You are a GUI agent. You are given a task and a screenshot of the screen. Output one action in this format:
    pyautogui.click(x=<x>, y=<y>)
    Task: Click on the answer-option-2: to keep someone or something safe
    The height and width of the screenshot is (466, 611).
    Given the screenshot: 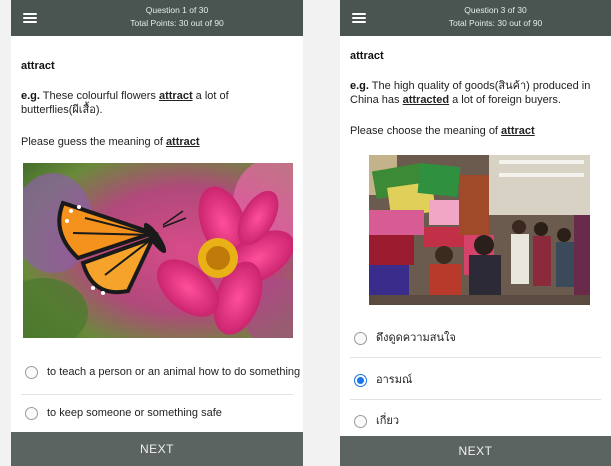 What is the action you would take?
    pyautogui.click(x=157, y=413)
    